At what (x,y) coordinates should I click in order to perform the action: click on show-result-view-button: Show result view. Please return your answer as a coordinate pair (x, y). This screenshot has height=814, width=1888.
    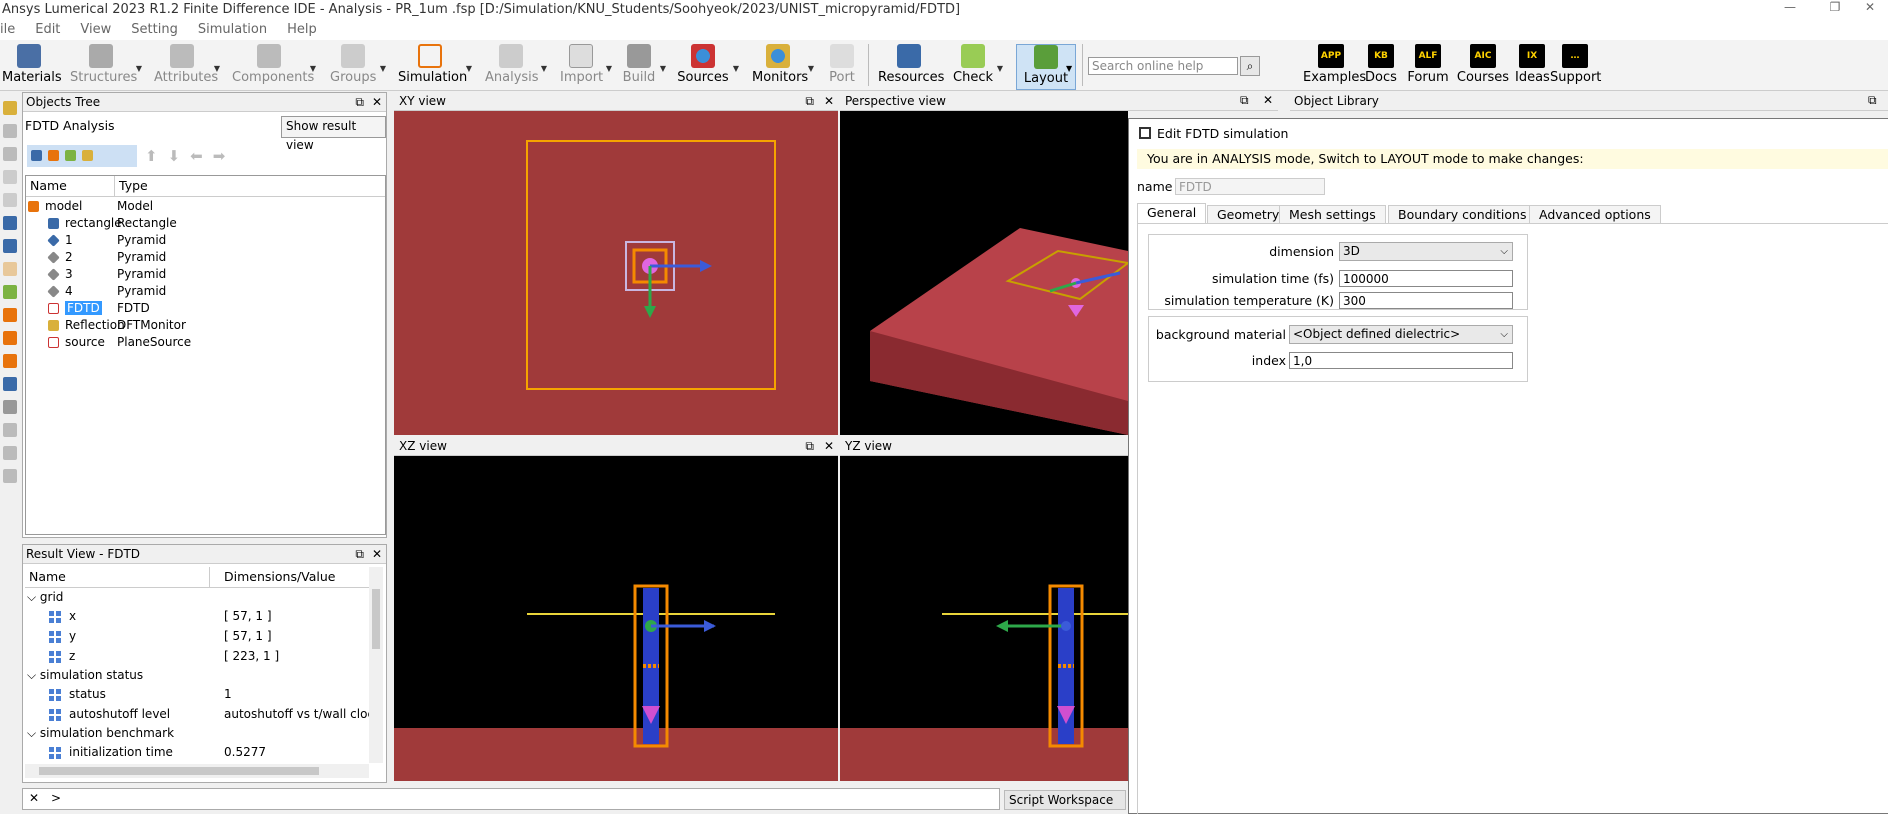
    Looking at the image, I should click on (333, 134).